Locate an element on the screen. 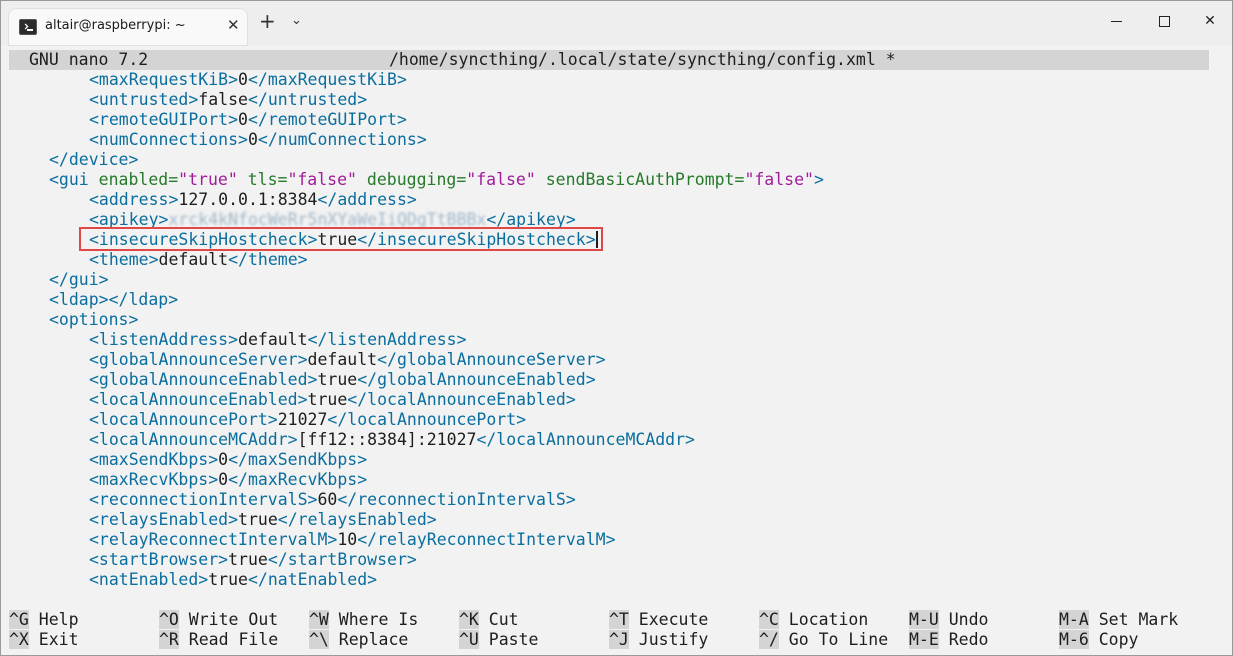 The height and width of the screenshot is (656, 1233). code-token: </listenAddress> is located at coordinates (387, 339).